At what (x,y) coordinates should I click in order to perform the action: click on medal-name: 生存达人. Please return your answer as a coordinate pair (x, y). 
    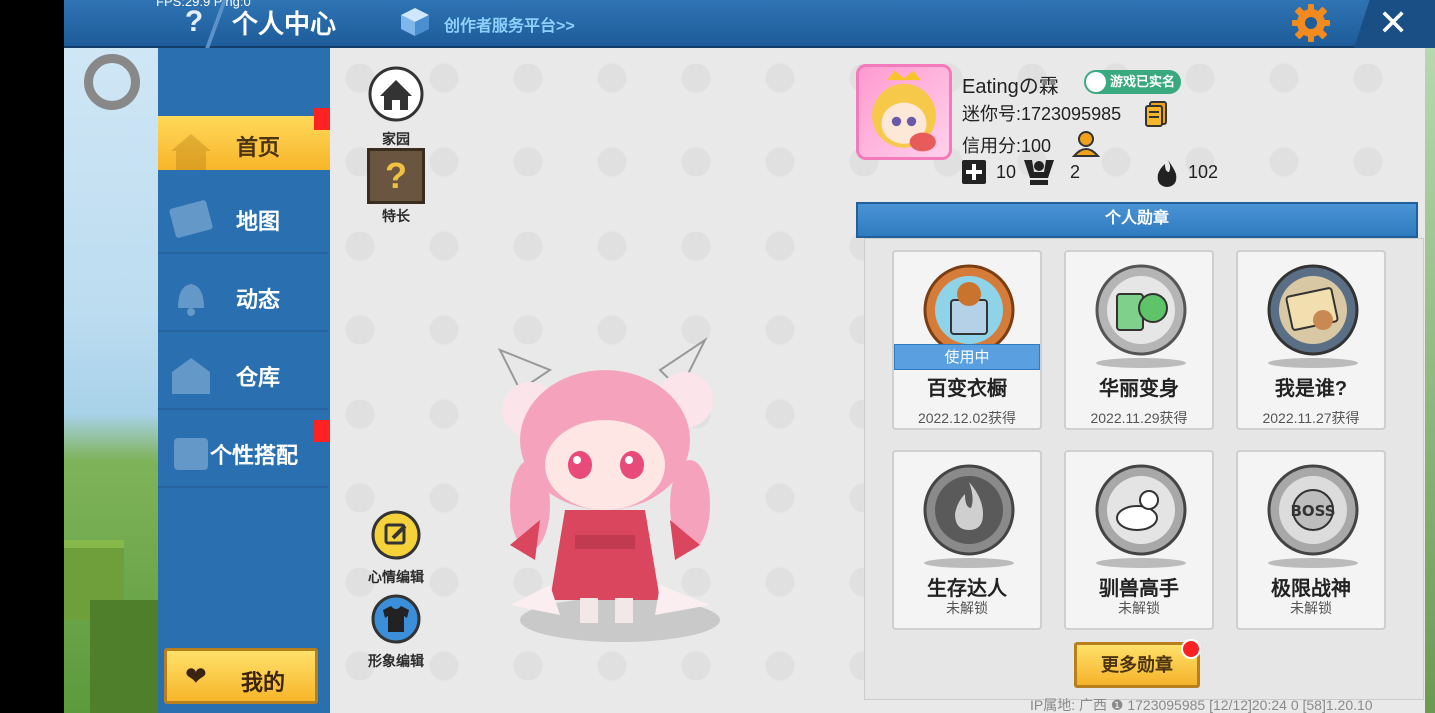
    Looking at the image, I should click on (967, 589).